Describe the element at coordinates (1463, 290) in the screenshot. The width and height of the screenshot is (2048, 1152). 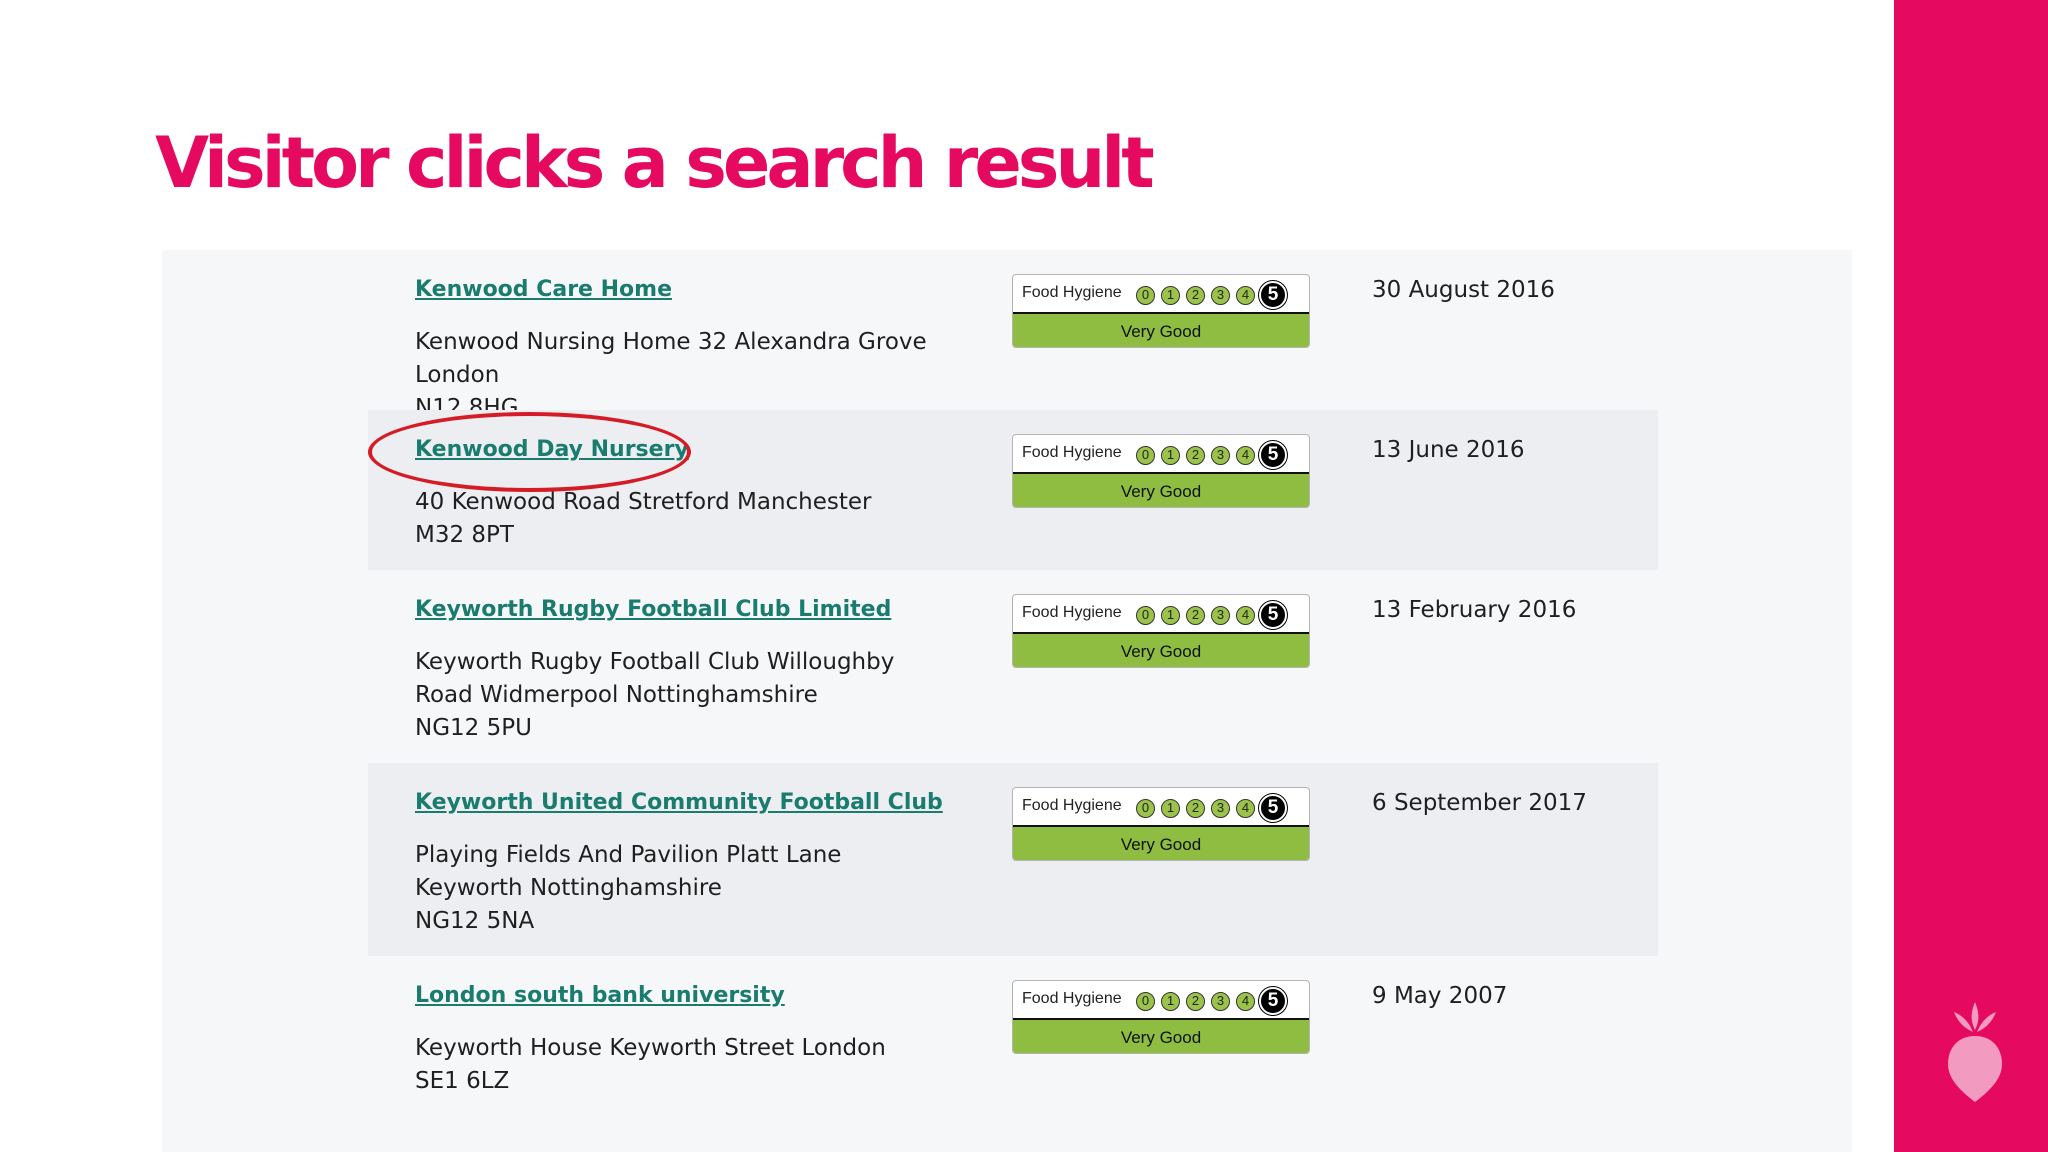
I see `inspection-date: 30 August 2016` at that location.